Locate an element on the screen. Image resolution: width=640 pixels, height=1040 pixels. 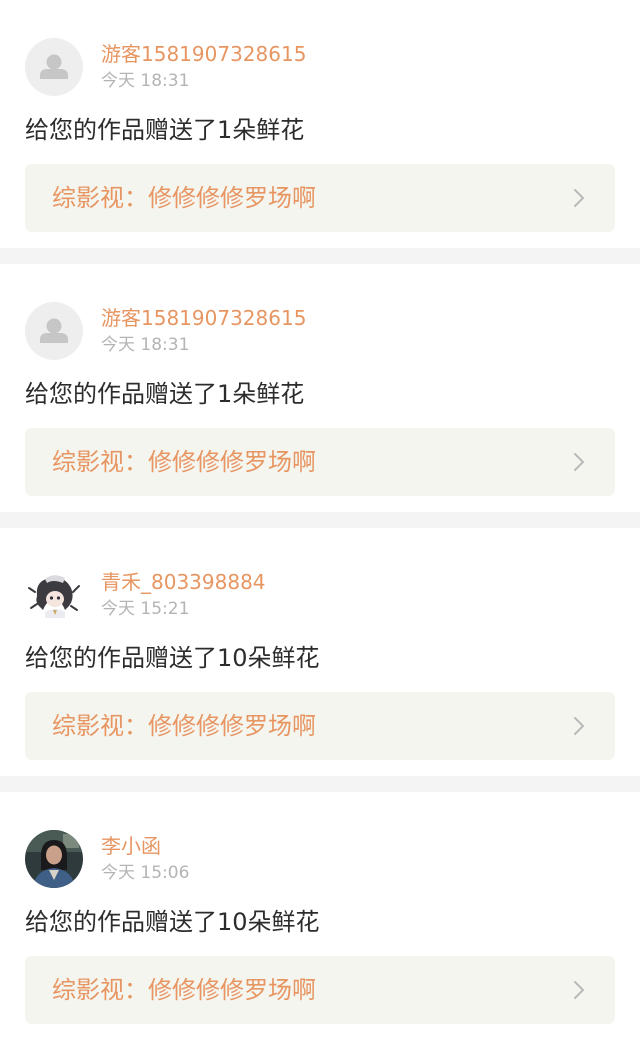
photo-avatar is located at coordinates (54, 859).